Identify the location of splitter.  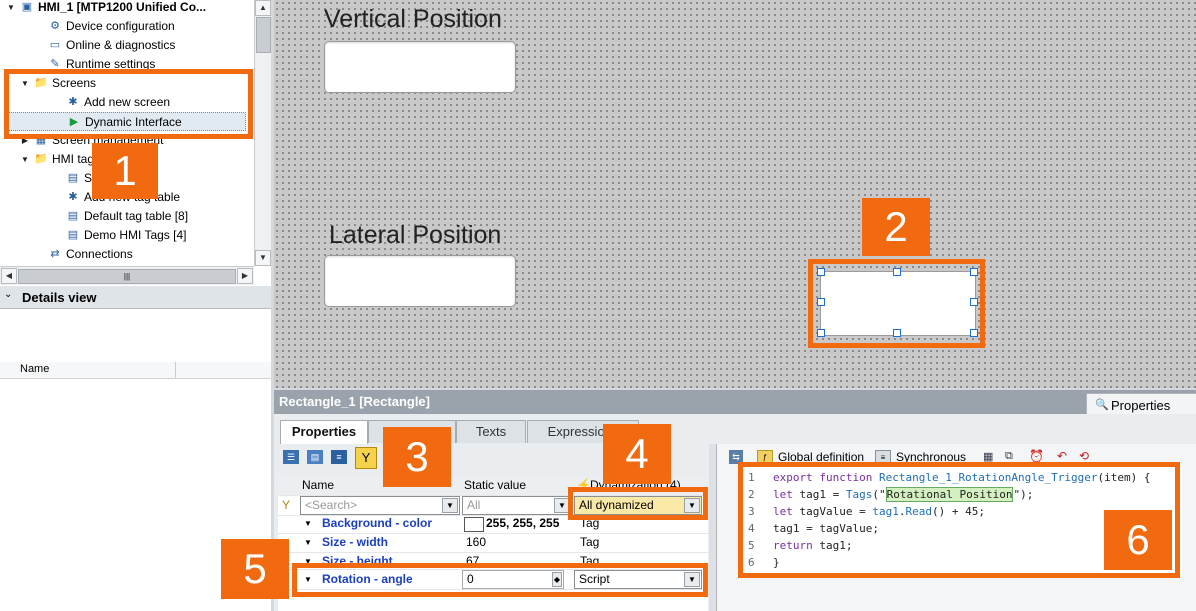
(712, 527).